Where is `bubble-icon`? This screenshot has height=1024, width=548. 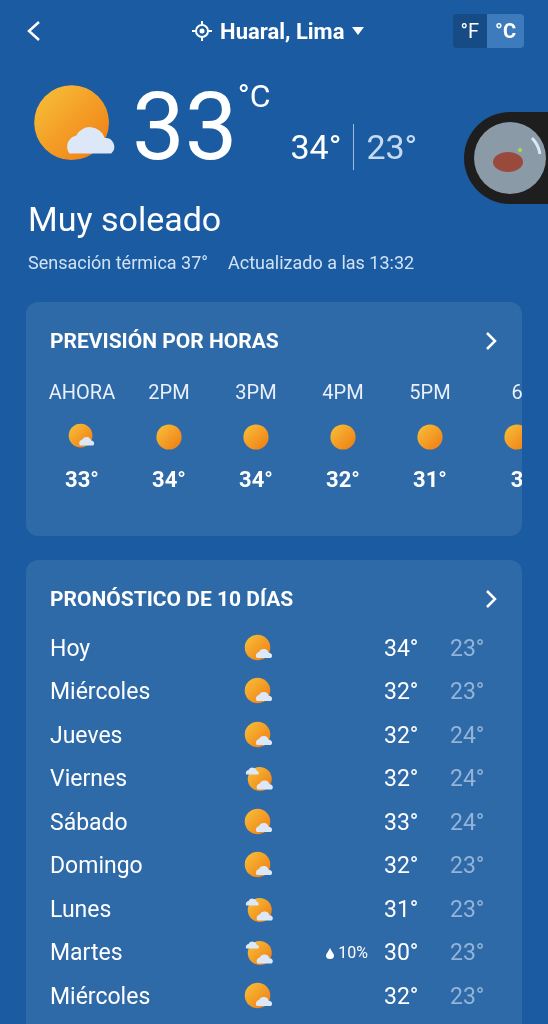
bubble-icon is located at coordinates (510, 158).